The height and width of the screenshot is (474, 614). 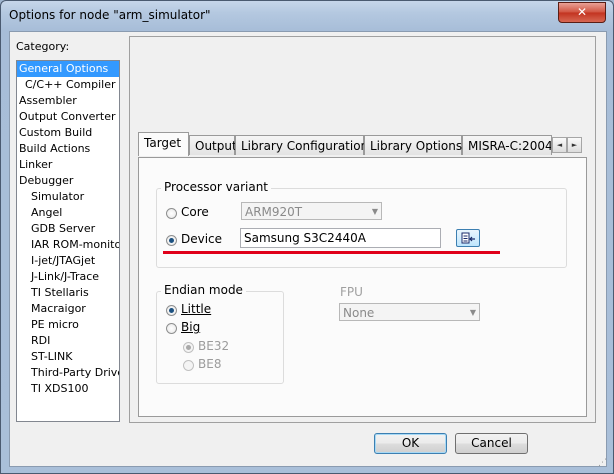 What do you see at coordinates (301, 145) in the screenshot?
I see `tab-library-configuration: Library Configuration` at bounding box center [301, 145].